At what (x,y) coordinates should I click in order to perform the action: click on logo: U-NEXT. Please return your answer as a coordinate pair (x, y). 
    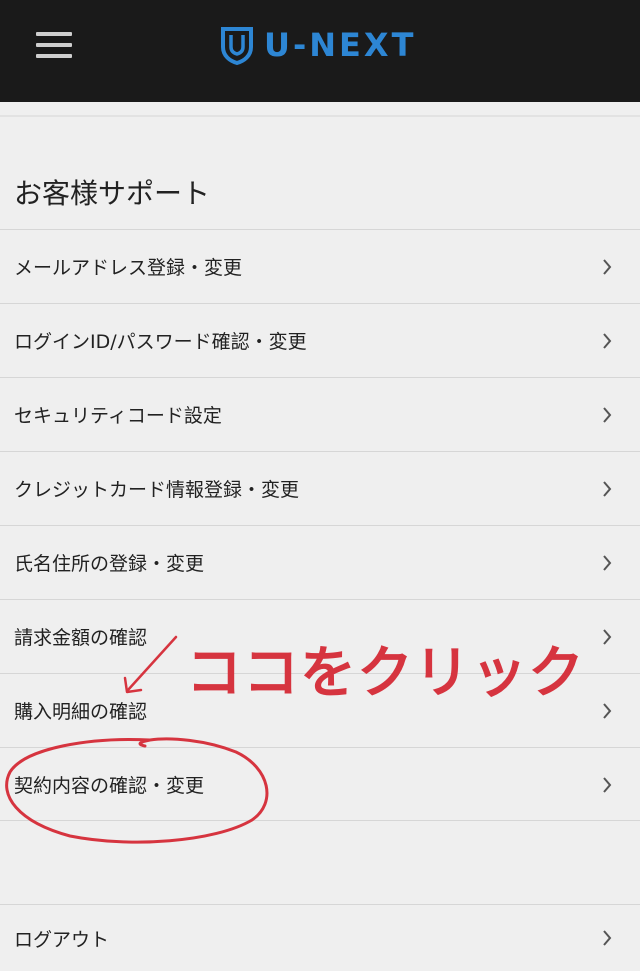
    Looking at the image, I should click on (318, 45).